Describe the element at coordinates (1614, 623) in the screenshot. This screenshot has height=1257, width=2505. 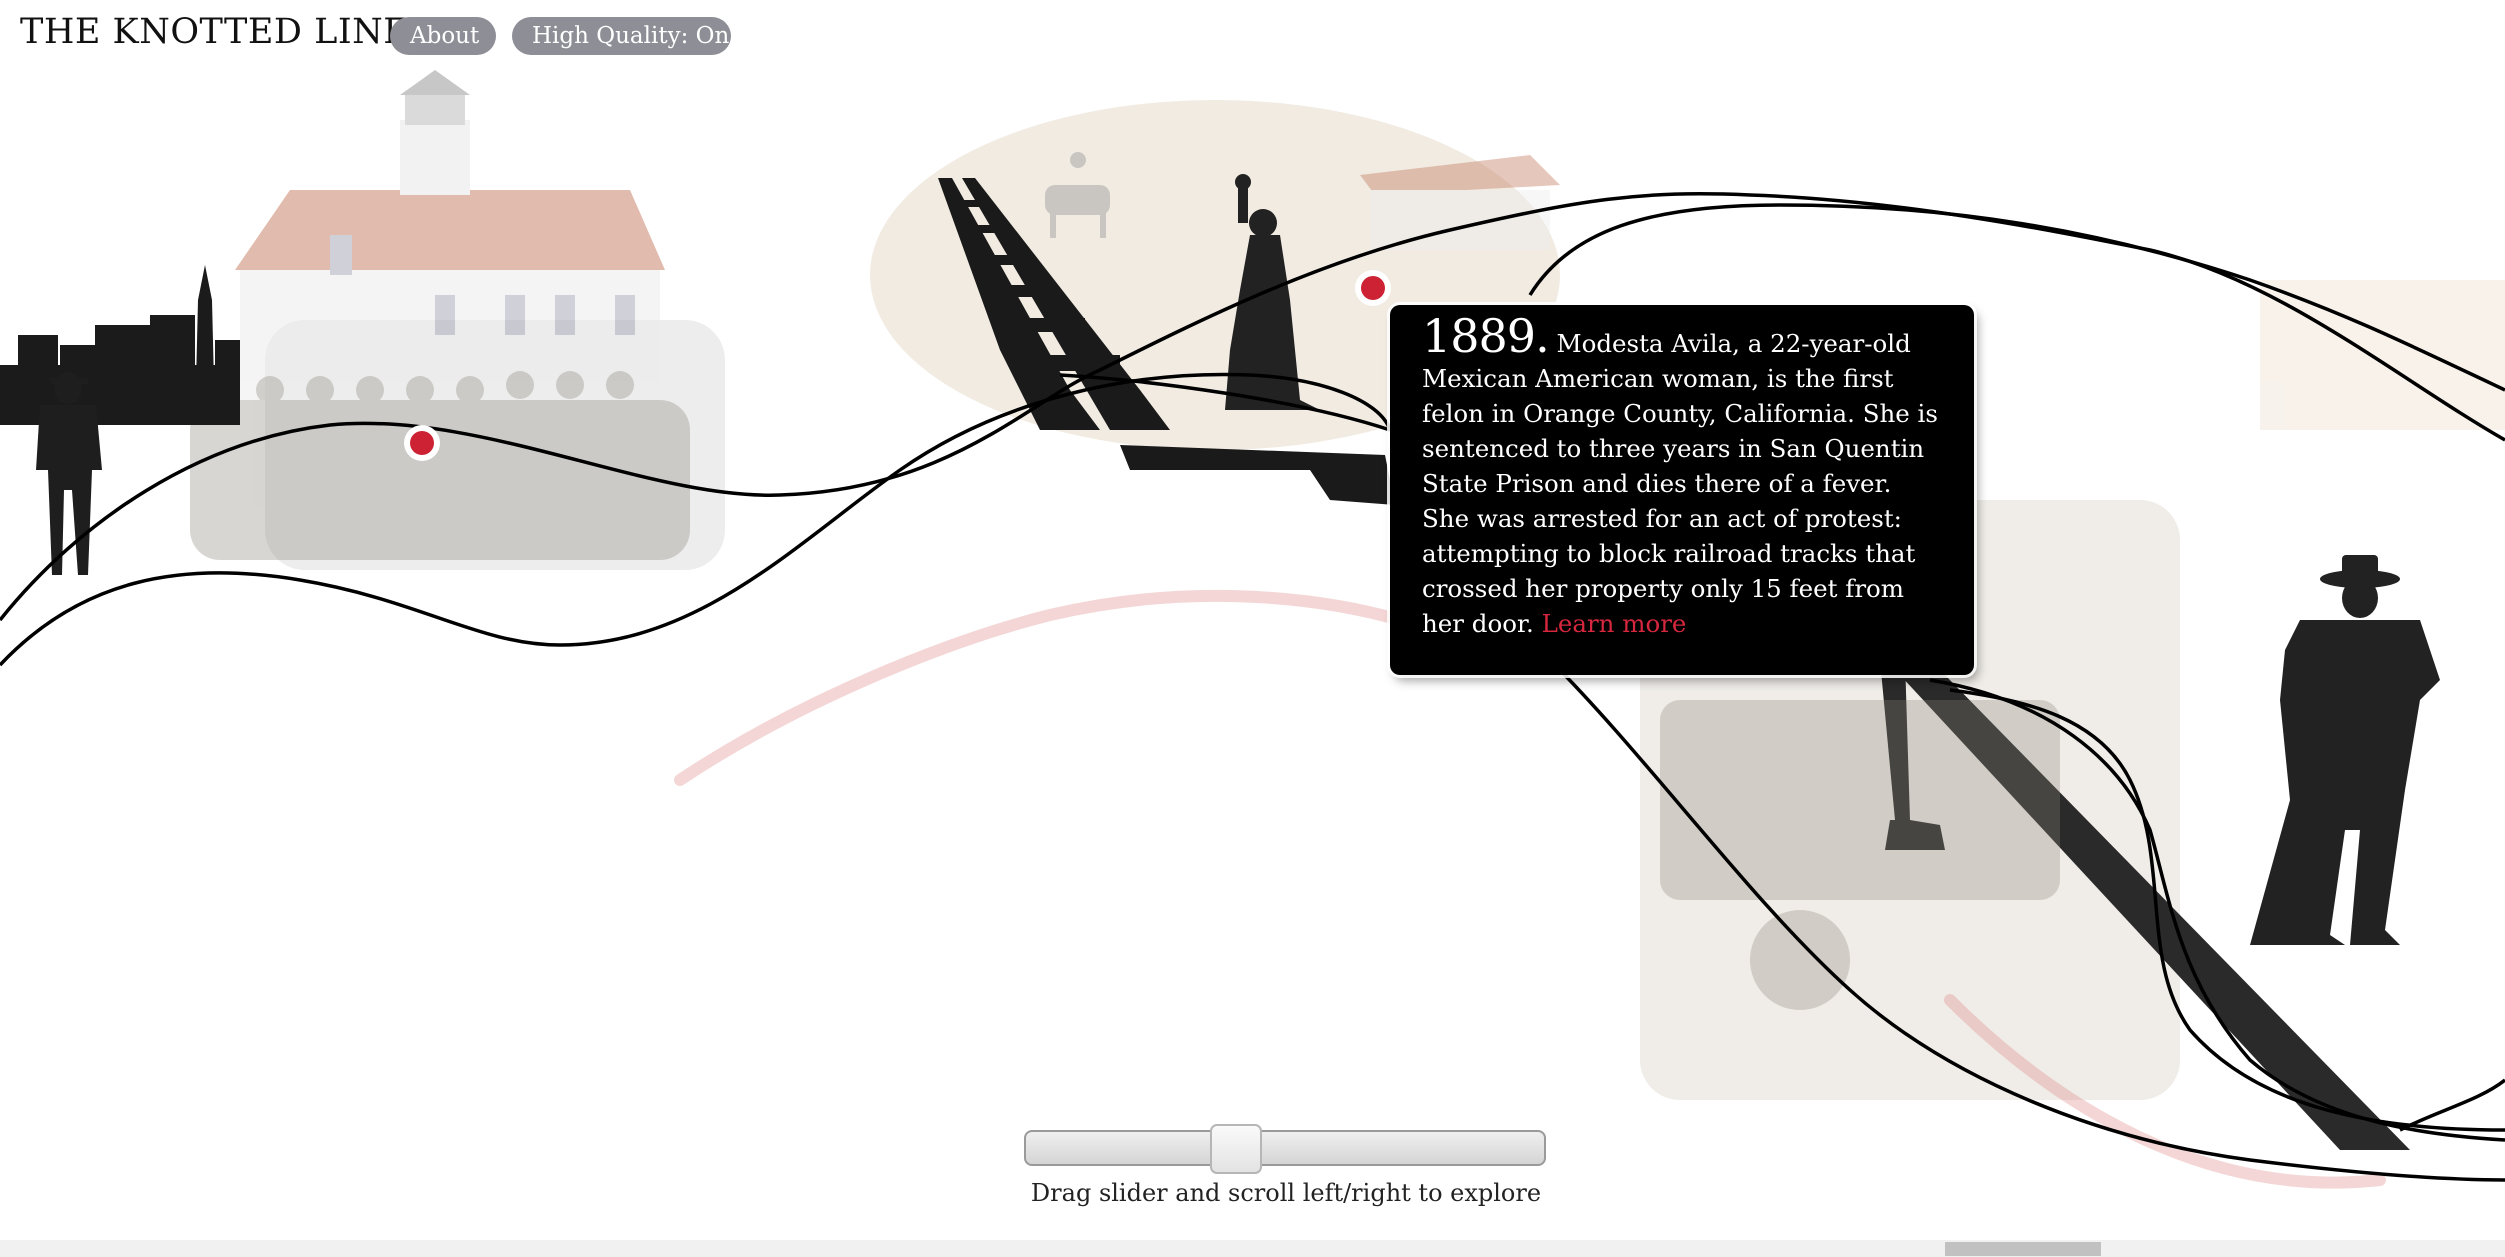
I see `learn-more-link: Learn more` at that location.